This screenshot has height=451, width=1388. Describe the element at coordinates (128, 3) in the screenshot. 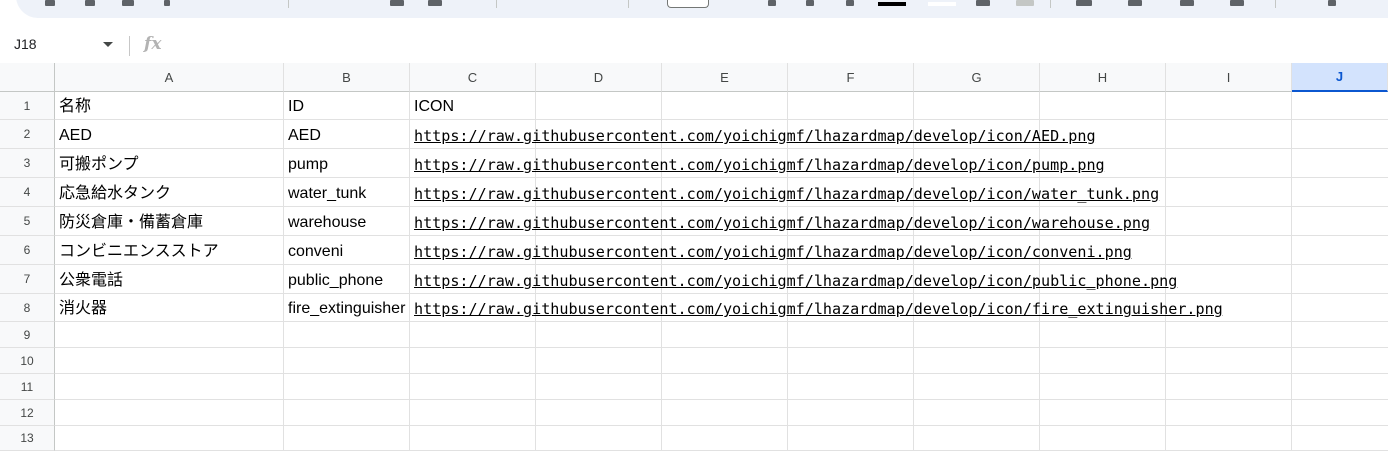

I see `print-icon` at that location.